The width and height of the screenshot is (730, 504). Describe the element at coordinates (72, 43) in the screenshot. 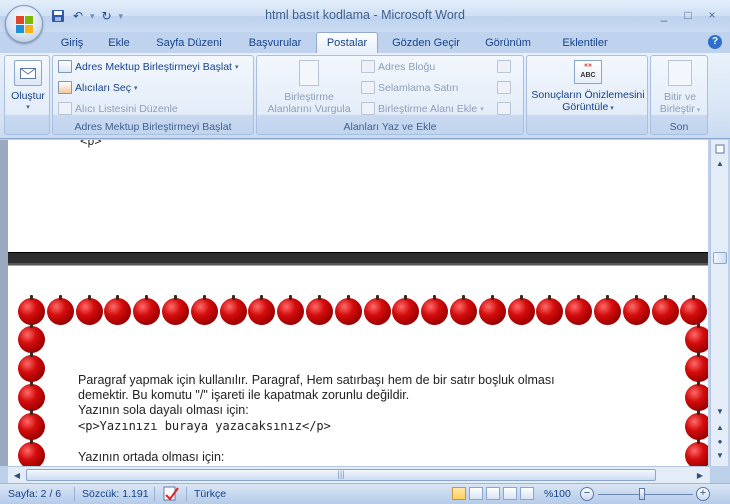

I see `tab-home: Giriş` at that location.